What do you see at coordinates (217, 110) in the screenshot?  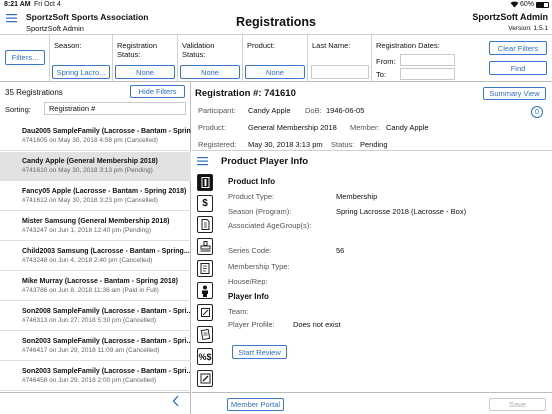 I see `participant-label: Participant:` at bounding box center [217, 110].